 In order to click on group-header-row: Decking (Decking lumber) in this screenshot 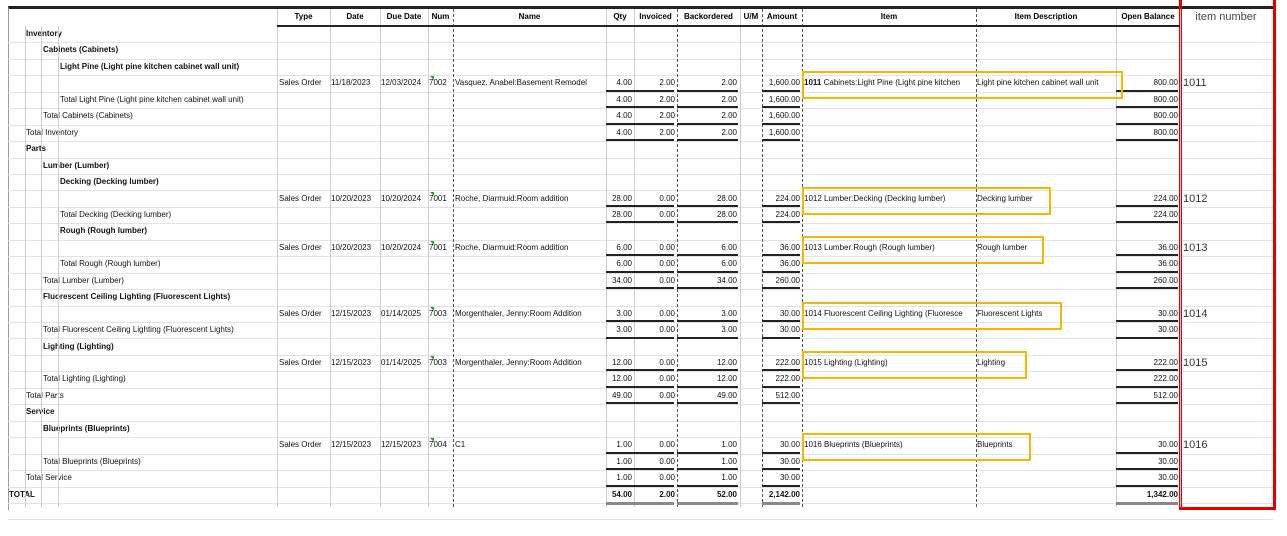, I will do `click(640, 183)`.